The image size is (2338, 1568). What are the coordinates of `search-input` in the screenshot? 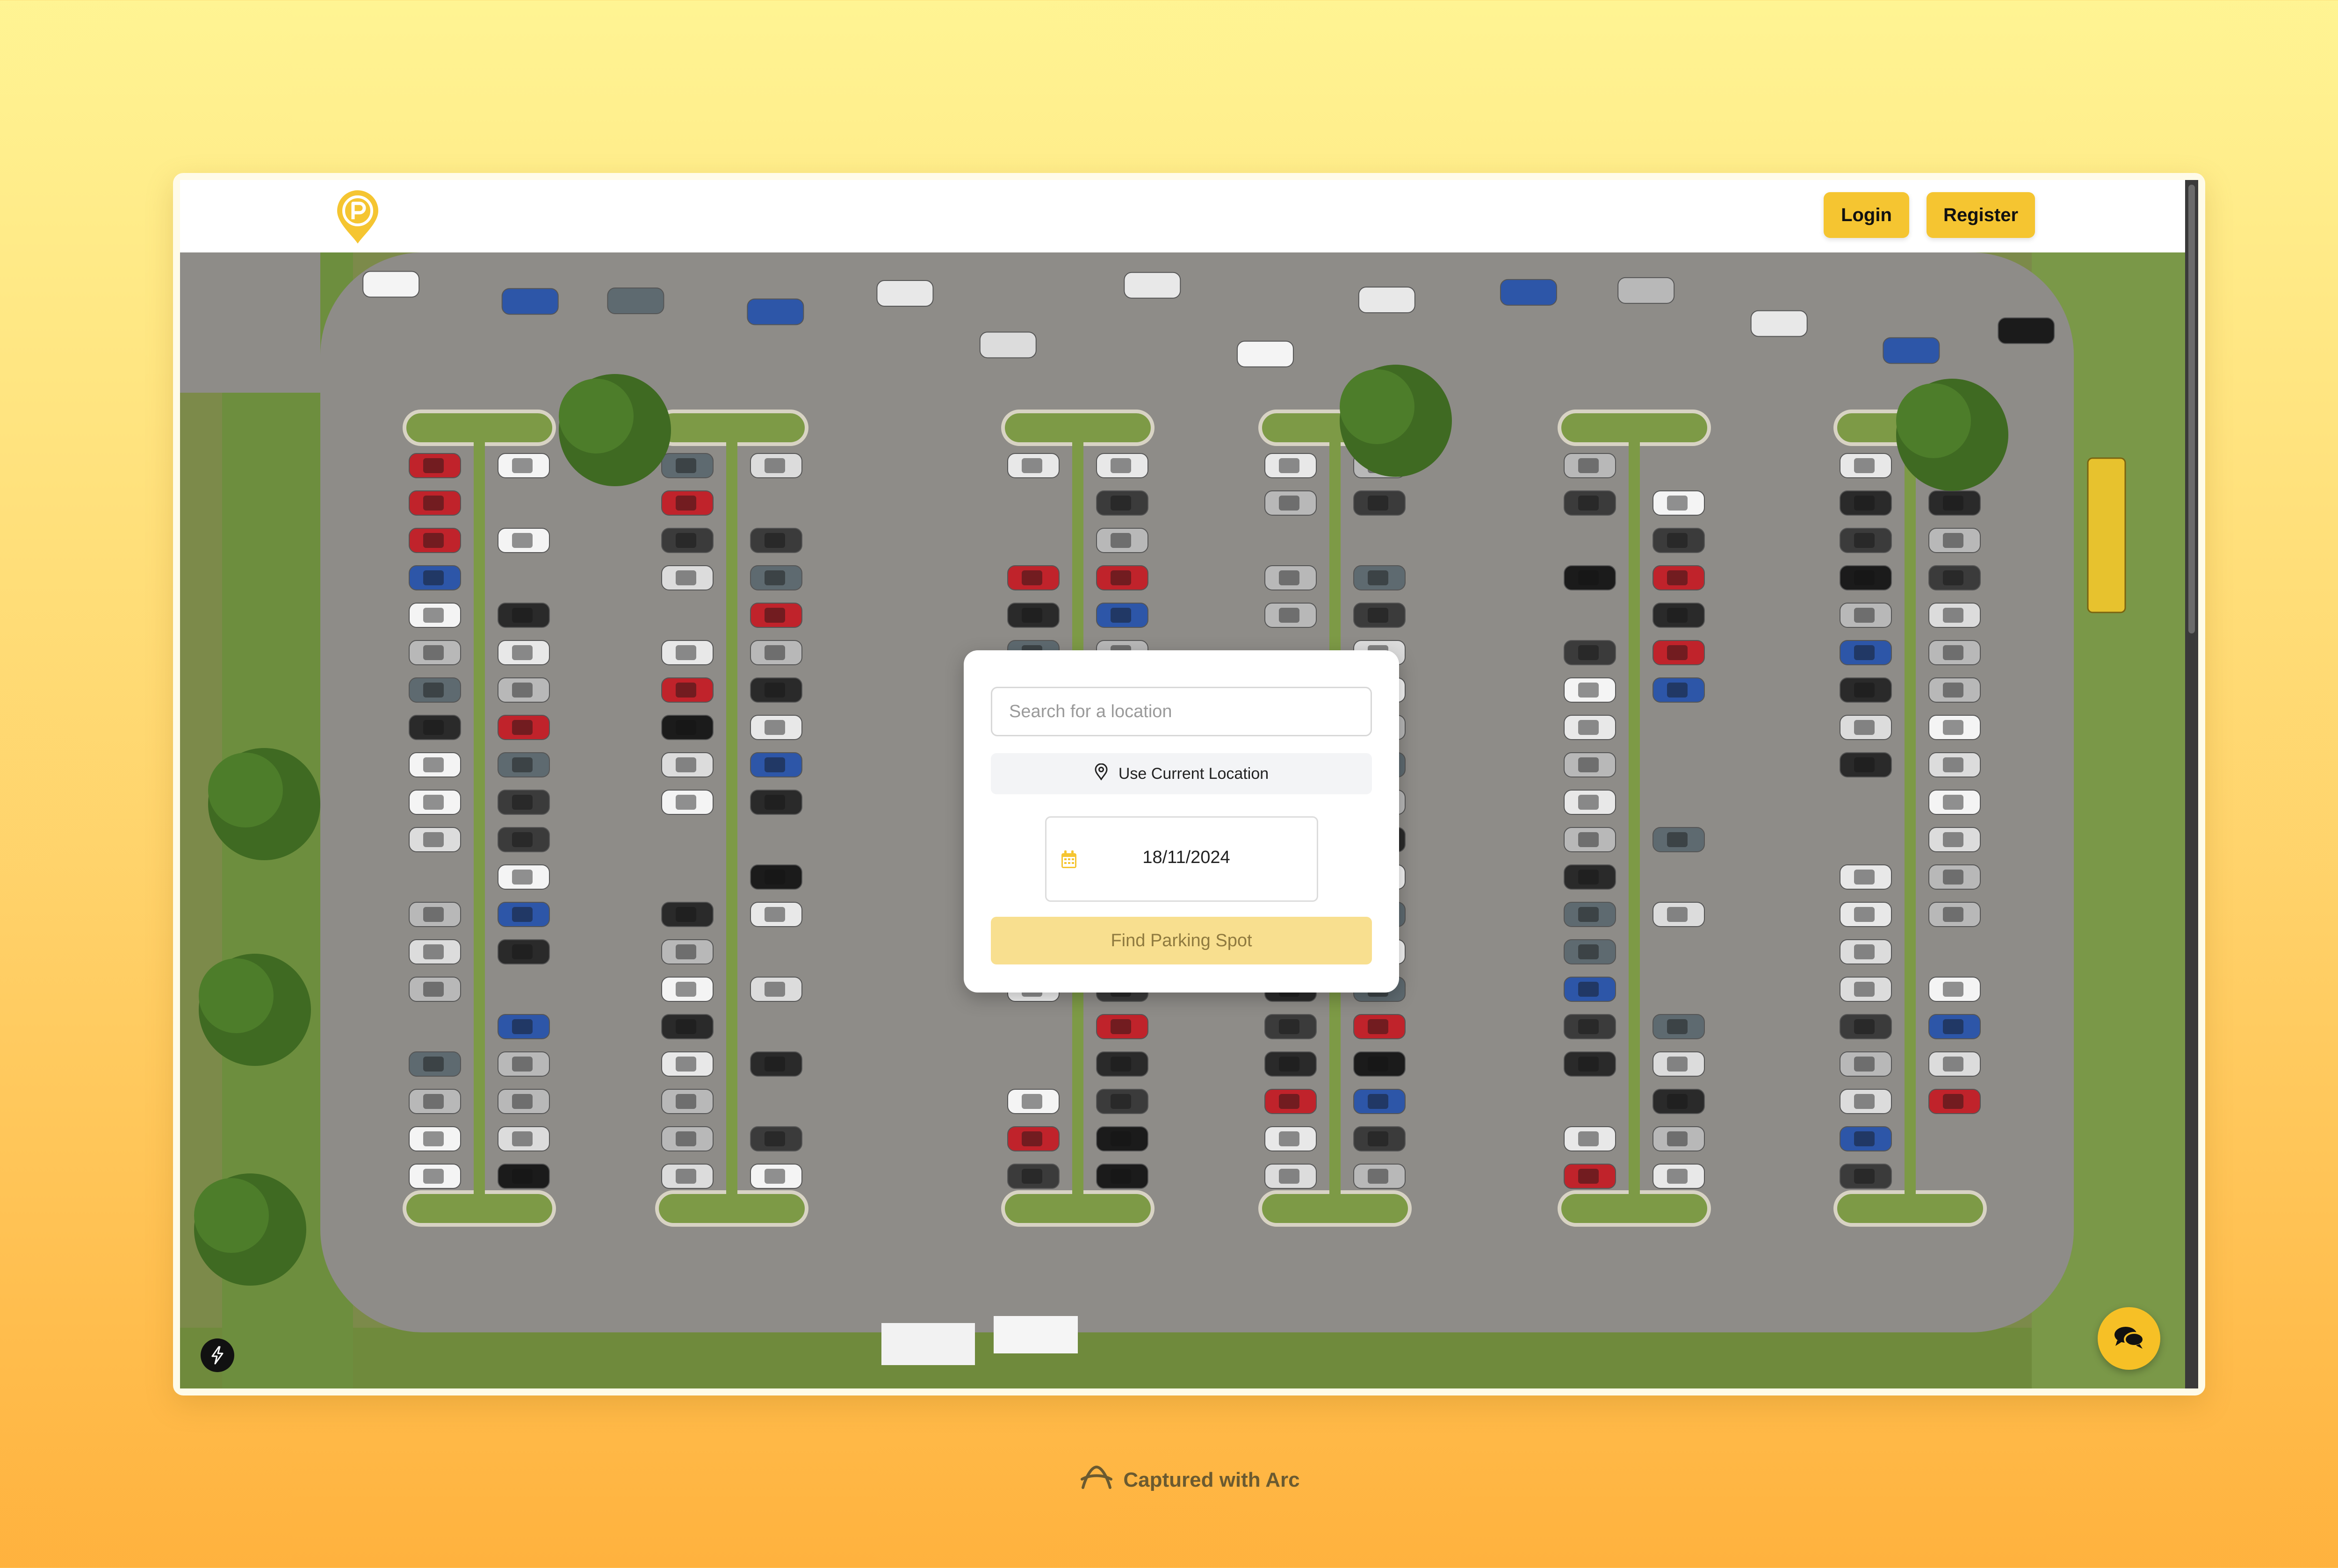 It's located at (1182, 711).